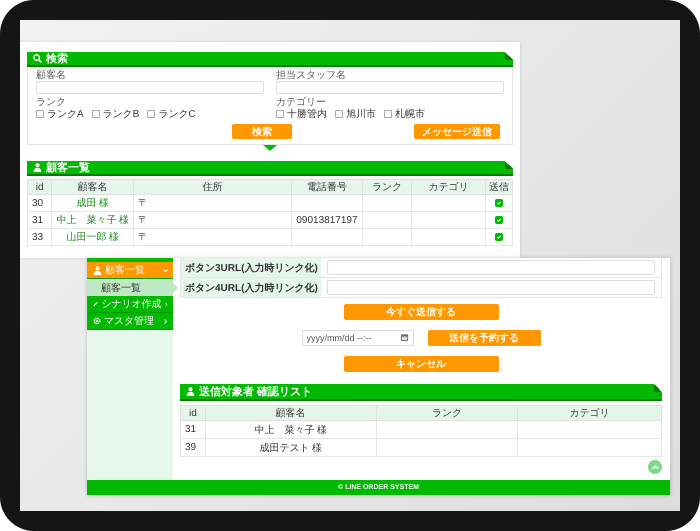  I want to click on send-now-button: 今すぐ送信する, so click(421, 312).